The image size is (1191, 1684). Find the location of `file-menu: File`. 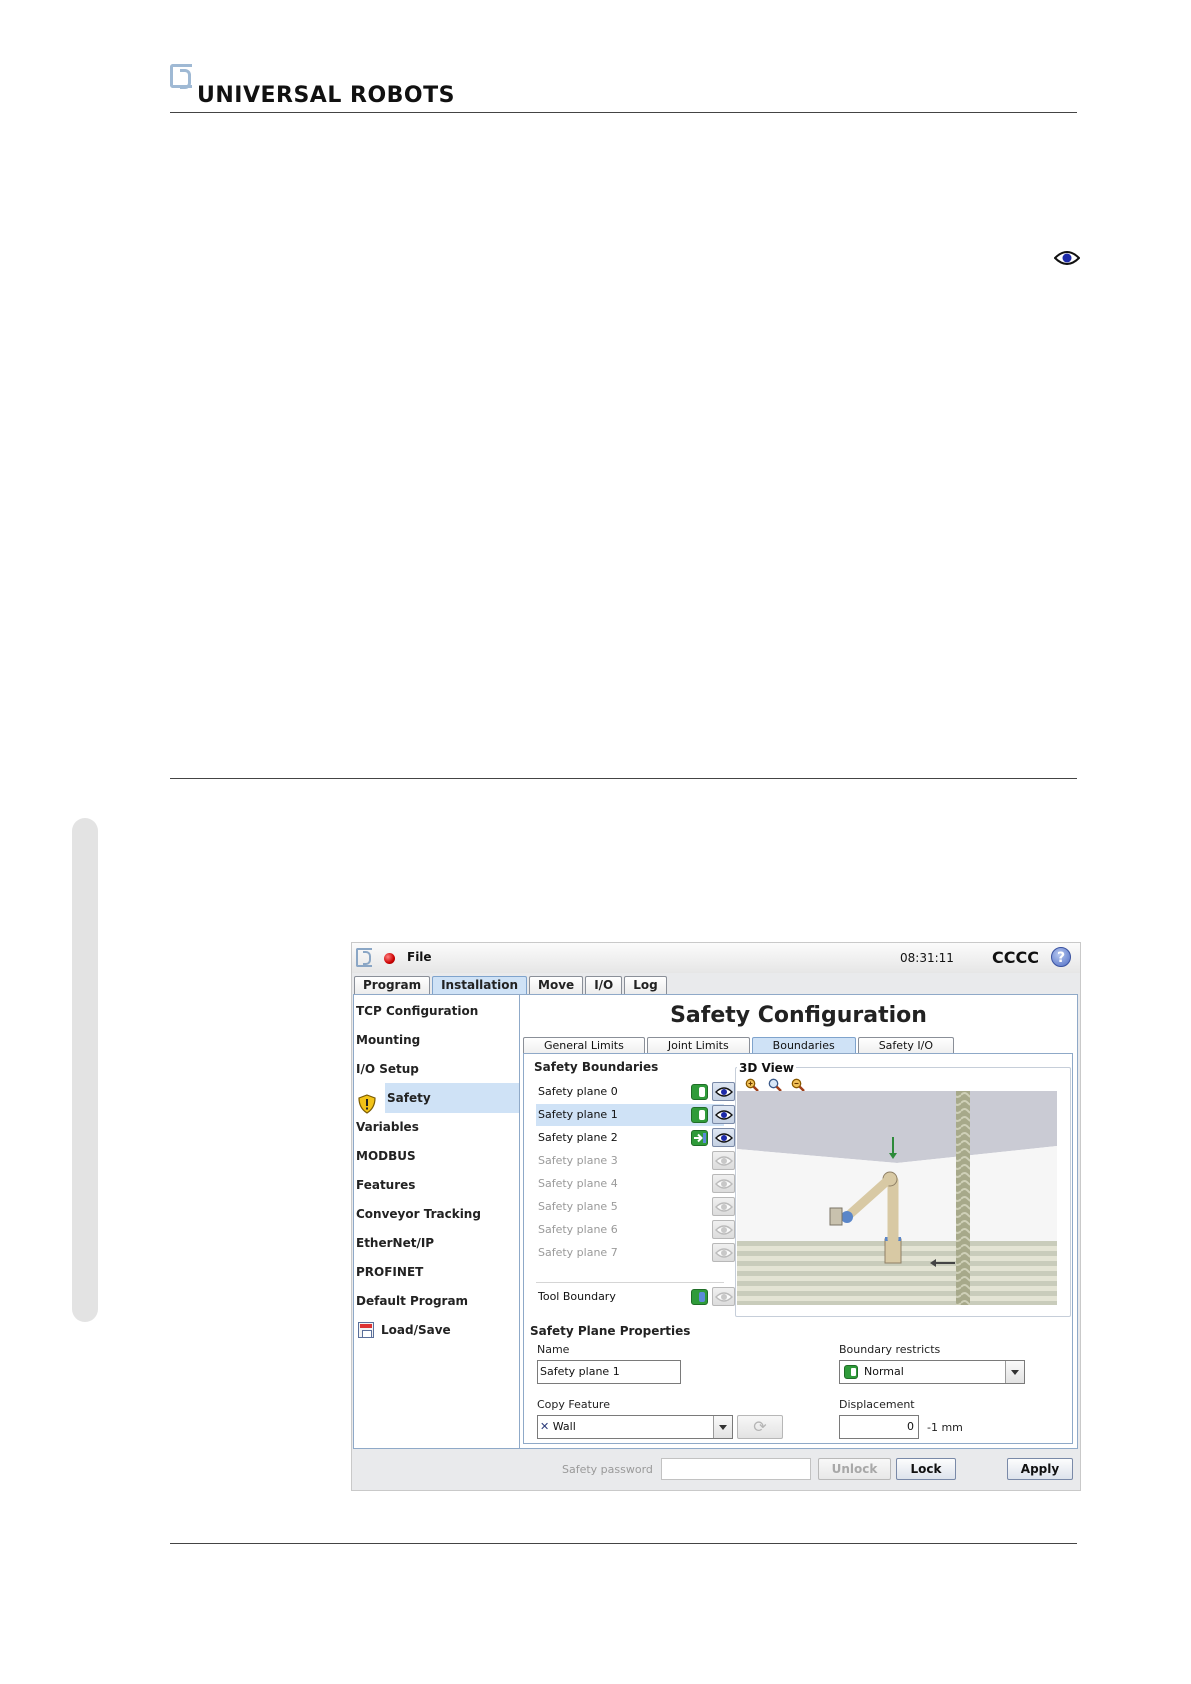

file-menu: File is located at coordinates (419, 957).